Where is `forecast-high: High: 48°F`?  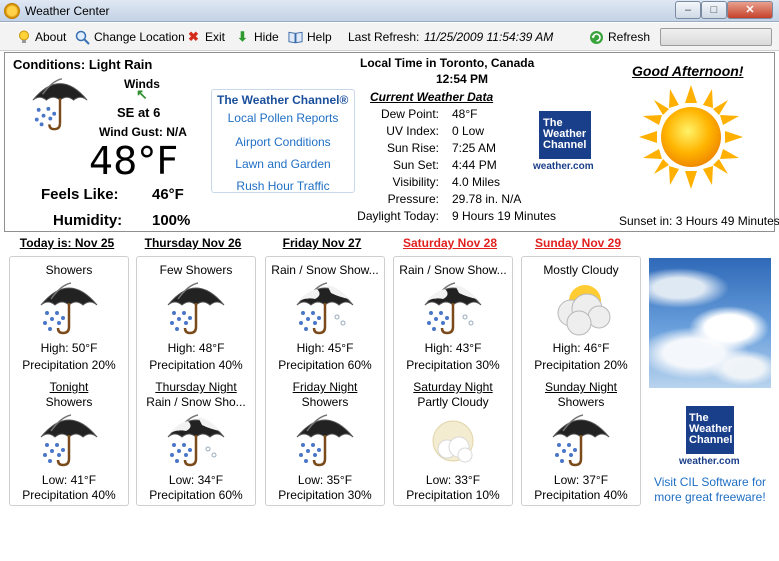 forecast-high: High: 48°F is located at coordinates (196, 348).